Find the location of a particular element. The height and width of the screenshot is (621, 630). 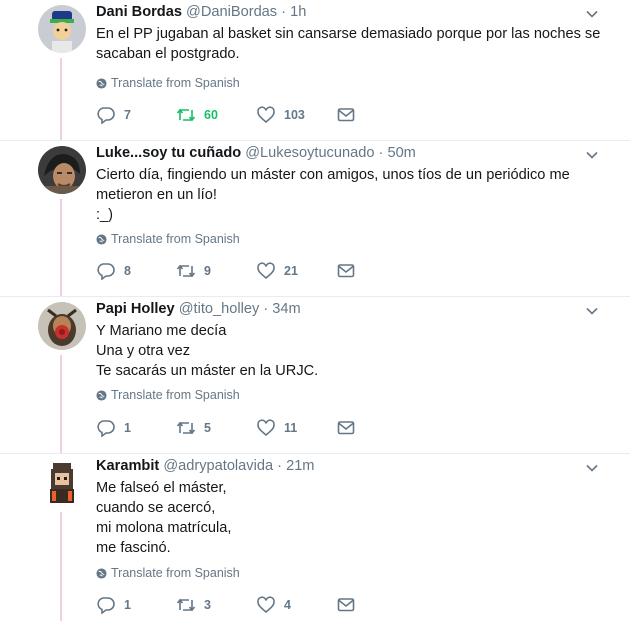

retweet-button: 5 is located at coordinates (216, 428).